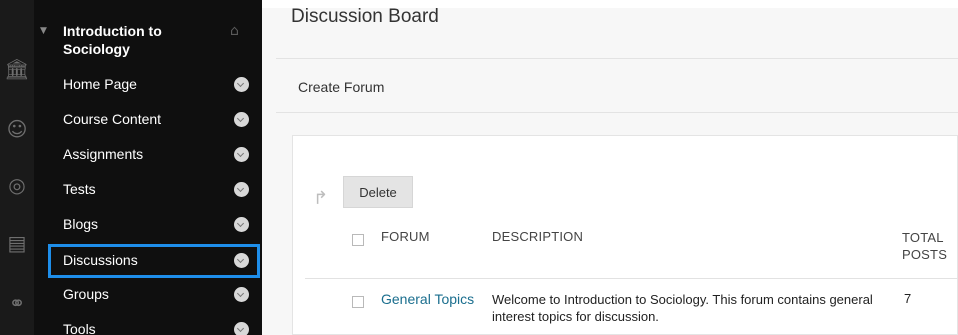 This screenshot has width=958, height=335. What do you see at coordinates (128, 40) in the screenshot?
I see `course-title: Introduction to Sociology` at bounding box center [128, 40].